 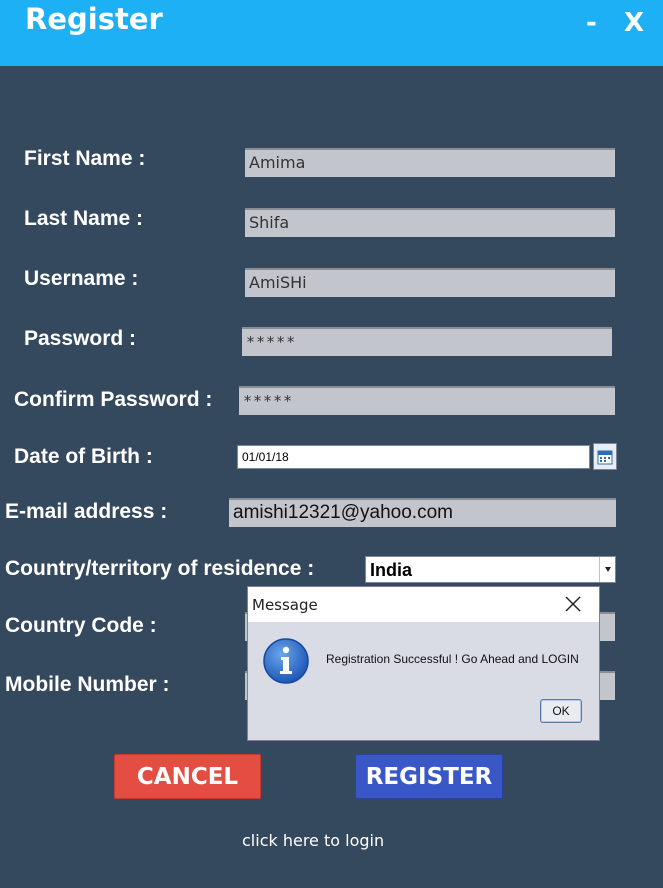 What do you see at coordinates (286, 661) in the screenshot?
I see `info-icon` at bounding box center [286, 661].